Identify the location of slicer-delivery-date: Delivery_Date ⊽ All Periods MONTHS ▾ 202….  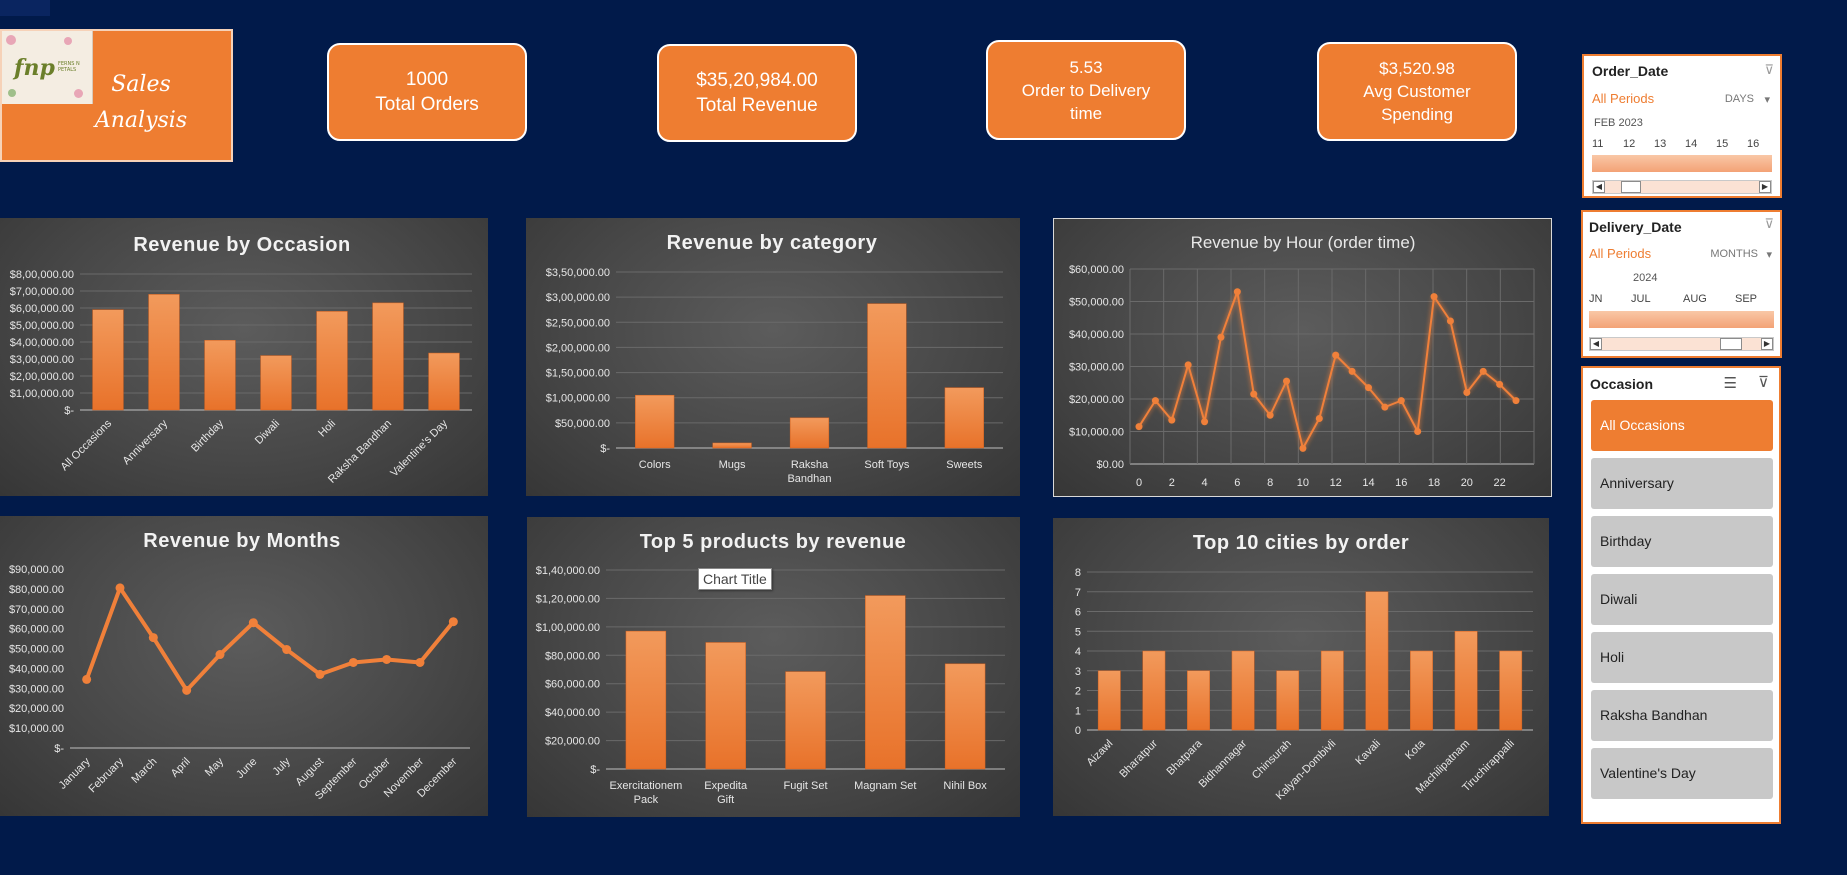
(1681, 284).